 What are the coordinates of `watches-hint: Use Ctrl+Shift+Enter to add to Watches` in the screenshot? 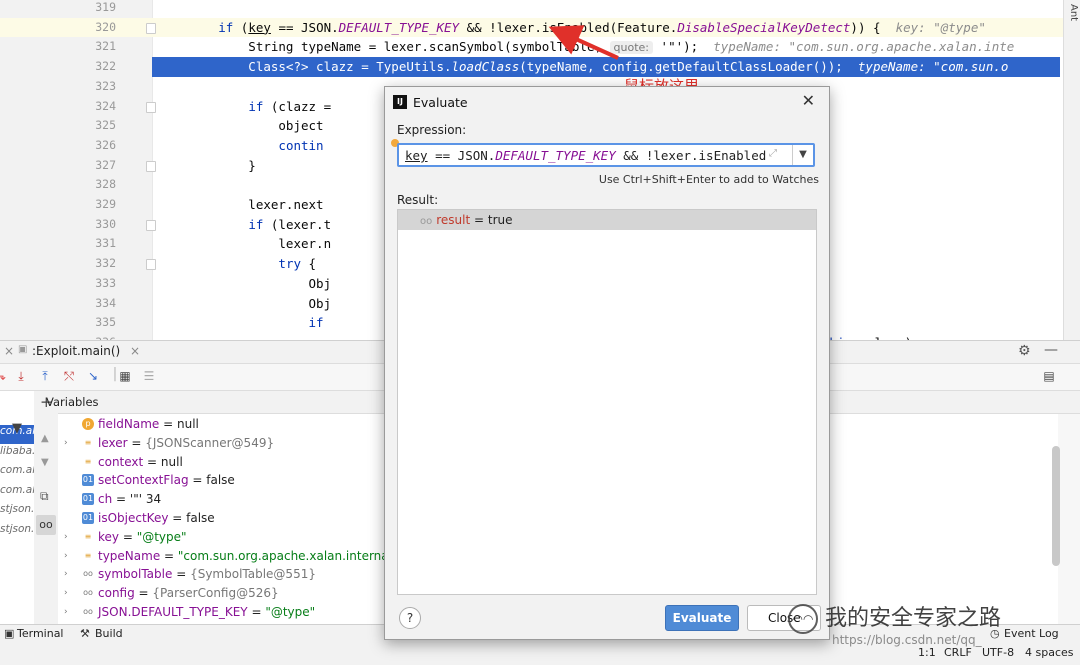 It's located at (708, 179).